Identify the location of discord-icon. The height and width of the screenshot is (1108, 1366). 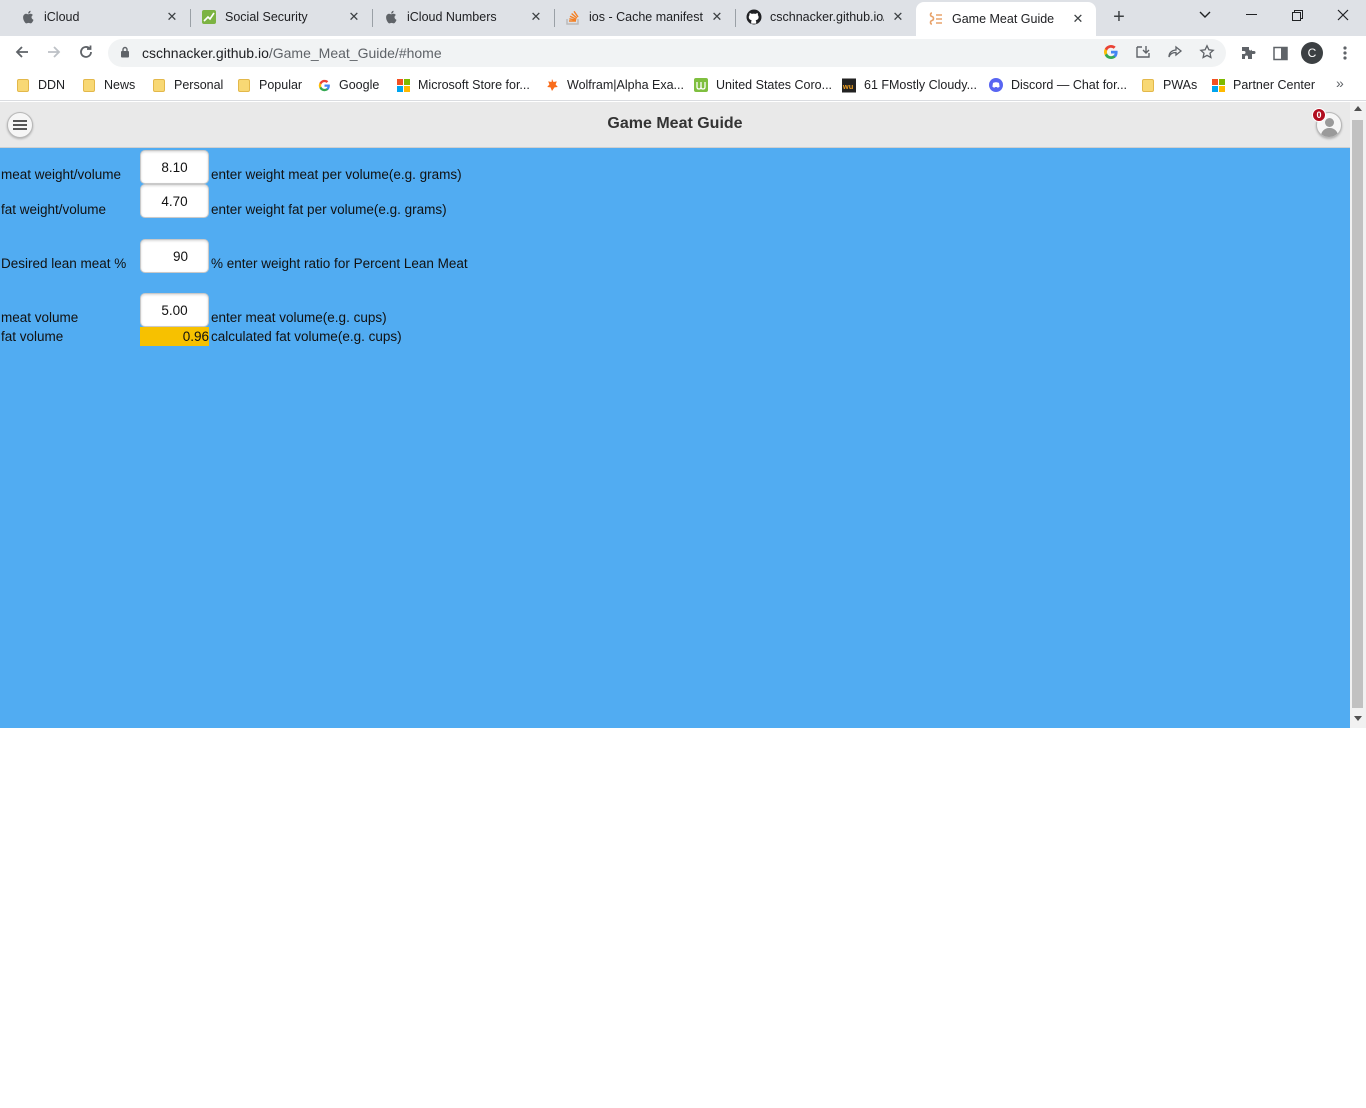
(996, 85).